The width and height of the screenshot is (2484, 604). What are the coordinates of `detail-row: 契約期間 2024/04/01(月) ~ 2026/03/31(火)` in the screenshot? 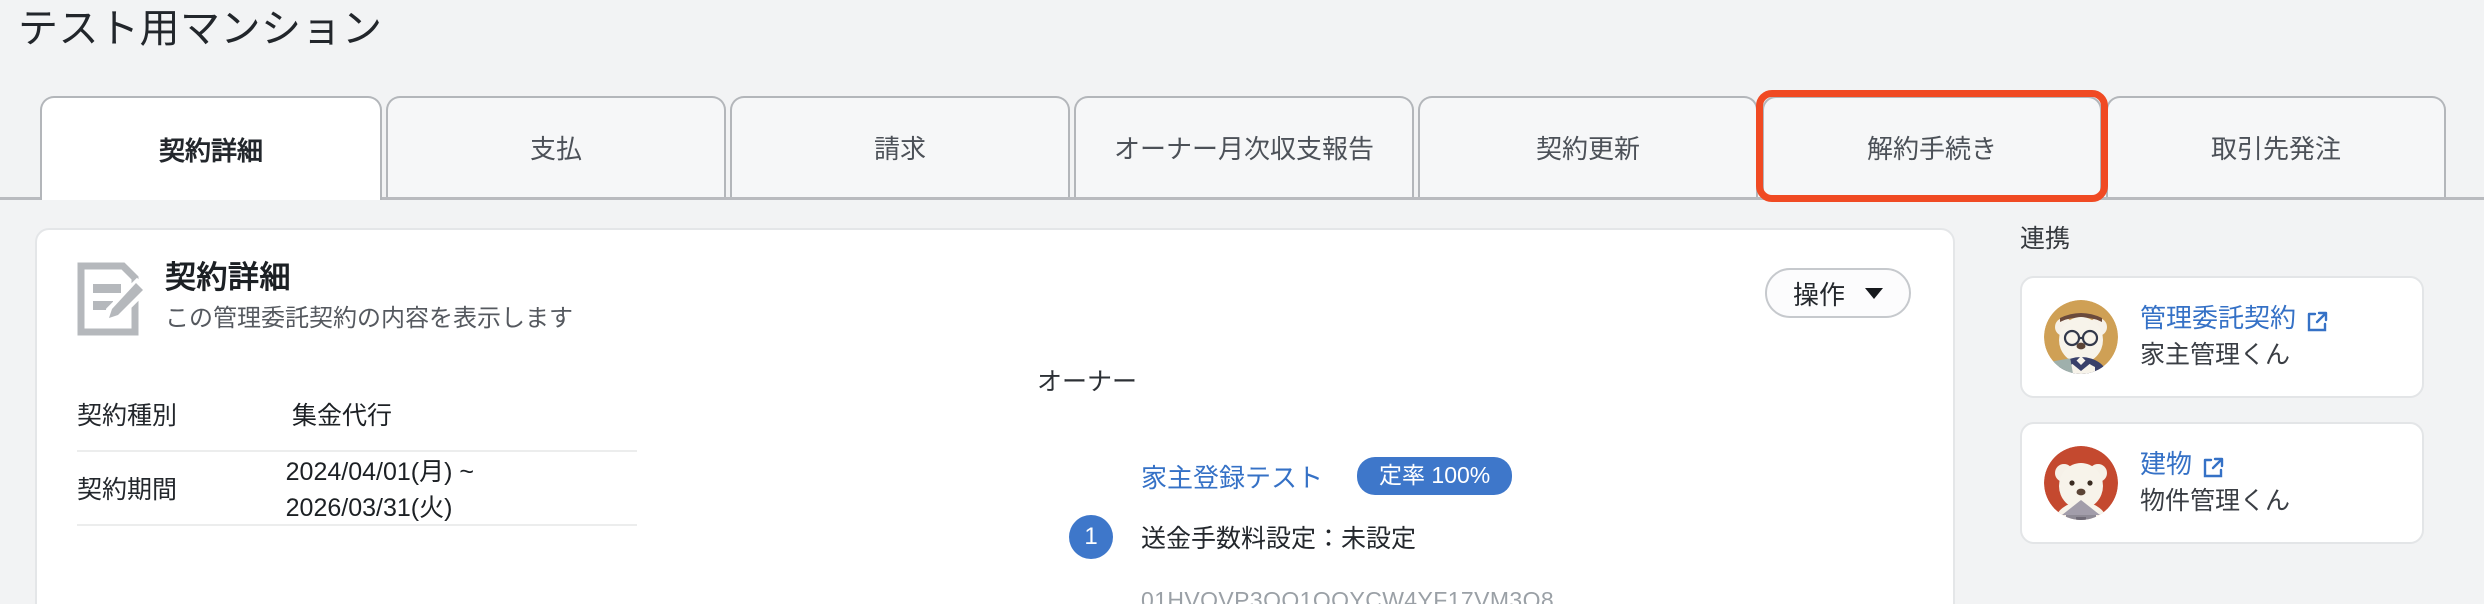 It's located at (357, 489).